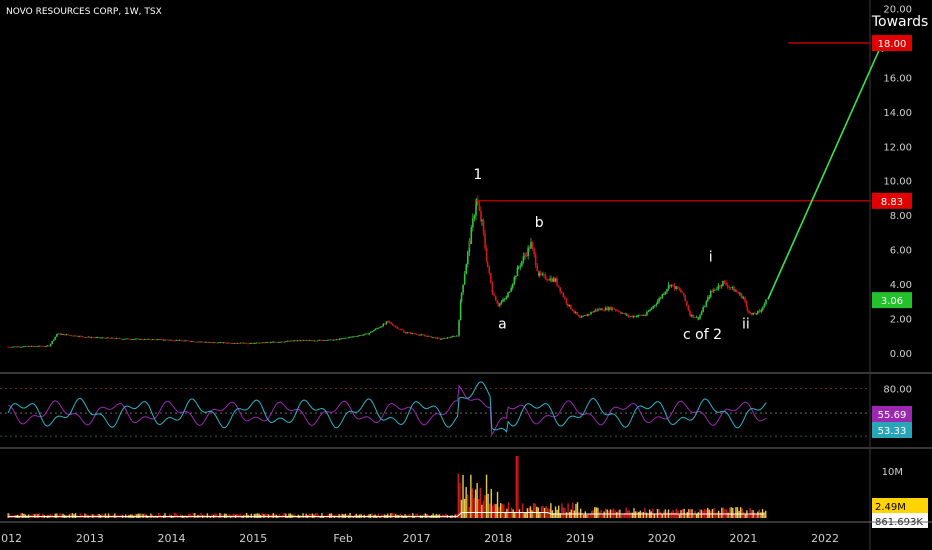  I want to click on y-tick-label: 2.00, so click(901, 319).